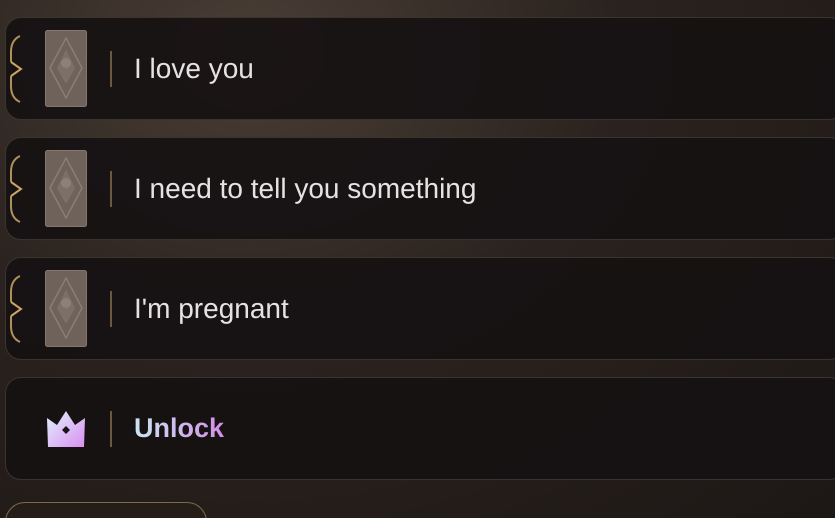  Describe the element at coordinates (305, 189) in the screenshot. I see `option-text: I need to tell you something` at that location.